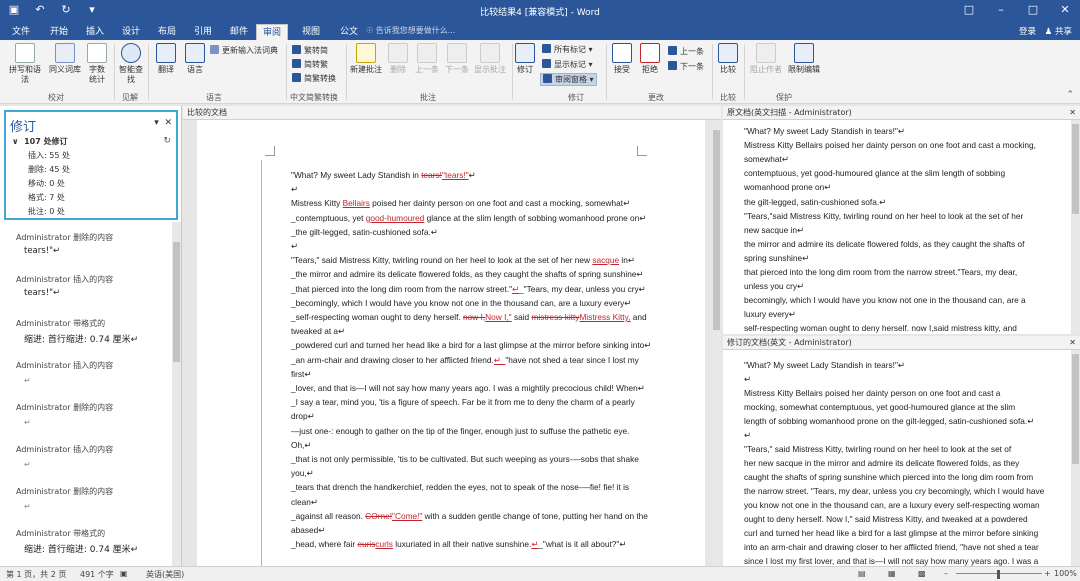 This screenshot has width=1080, height=581. I want to click on ribbon-display-icon: □, so click(969, 9).